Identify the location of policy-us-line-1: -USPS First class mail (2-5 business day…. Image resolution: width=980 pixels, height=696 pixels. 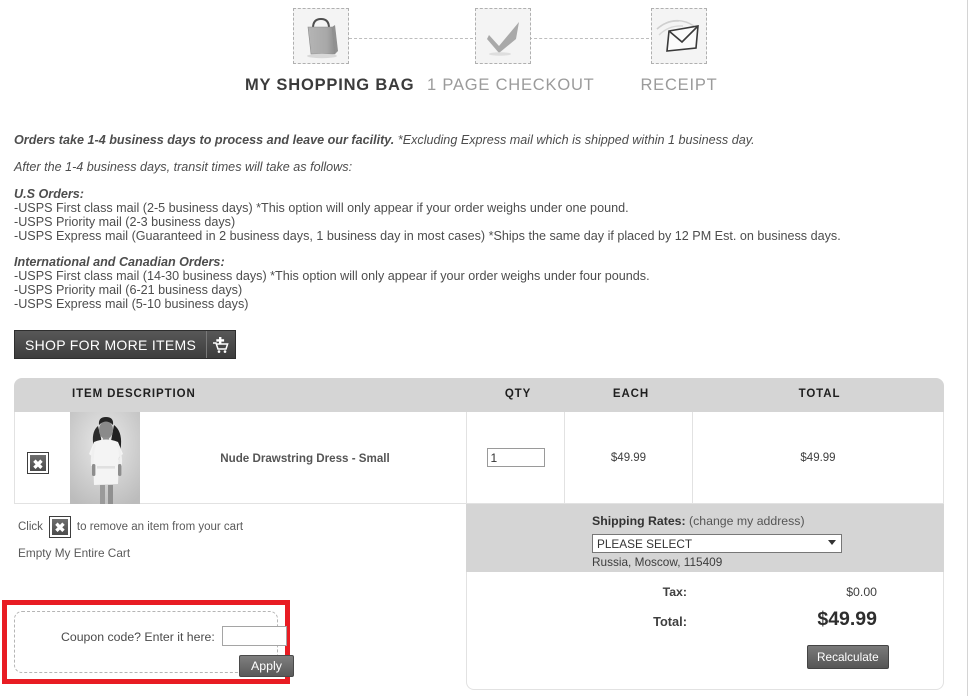
(321, 207).